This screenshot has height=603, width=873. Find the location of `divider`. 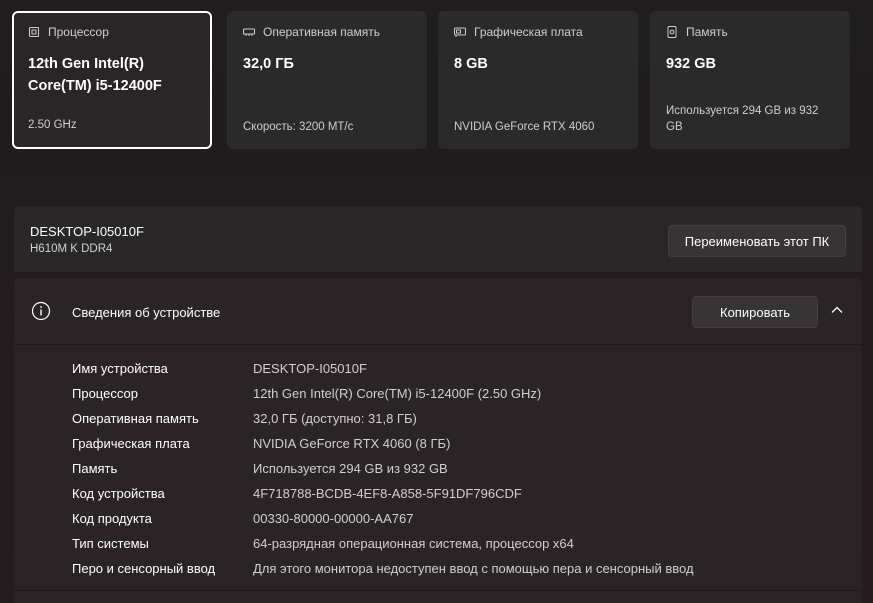

divider is located at coordinates (438, 590).